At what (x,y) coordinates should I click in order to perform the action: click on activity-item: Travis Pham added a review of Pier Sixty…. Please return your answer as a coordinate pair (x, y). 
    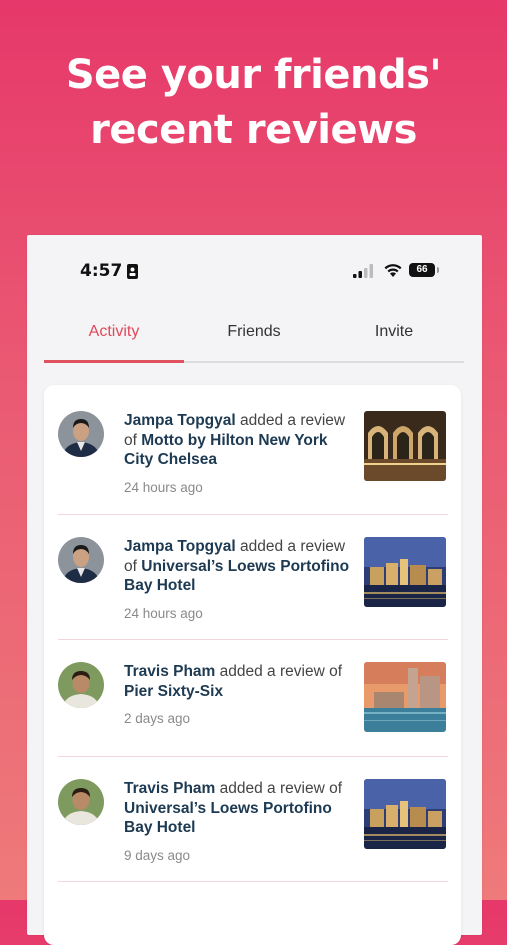
    Looking at the image, I should click on (253, 707).